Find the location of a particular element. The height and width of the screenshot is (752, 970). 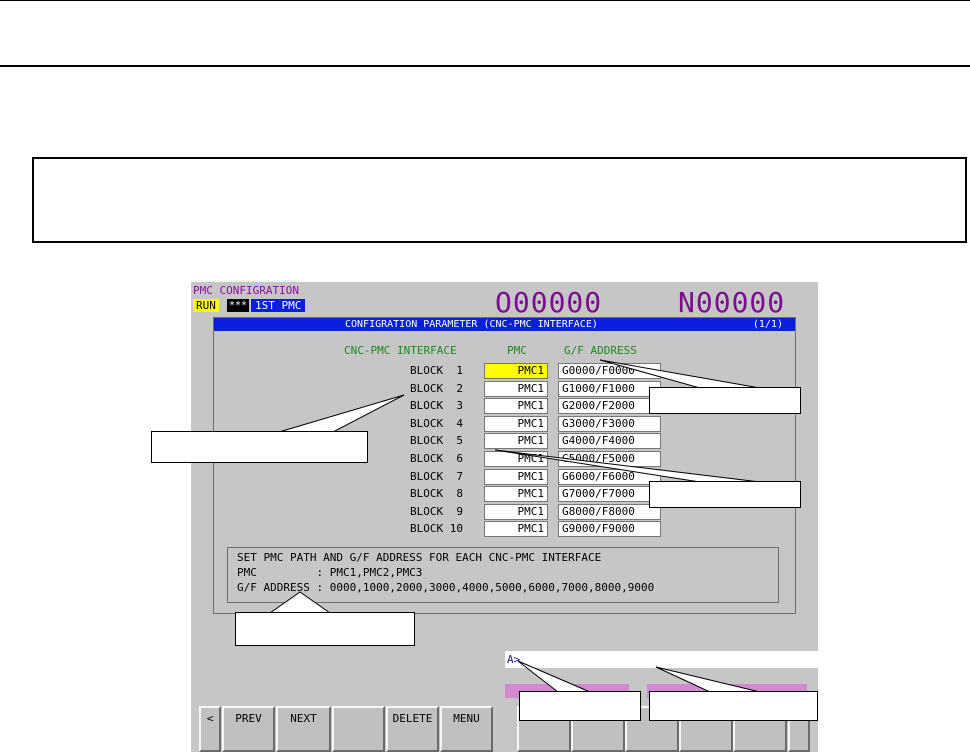

callout-box-address-top is located at coordinates (725, 400).